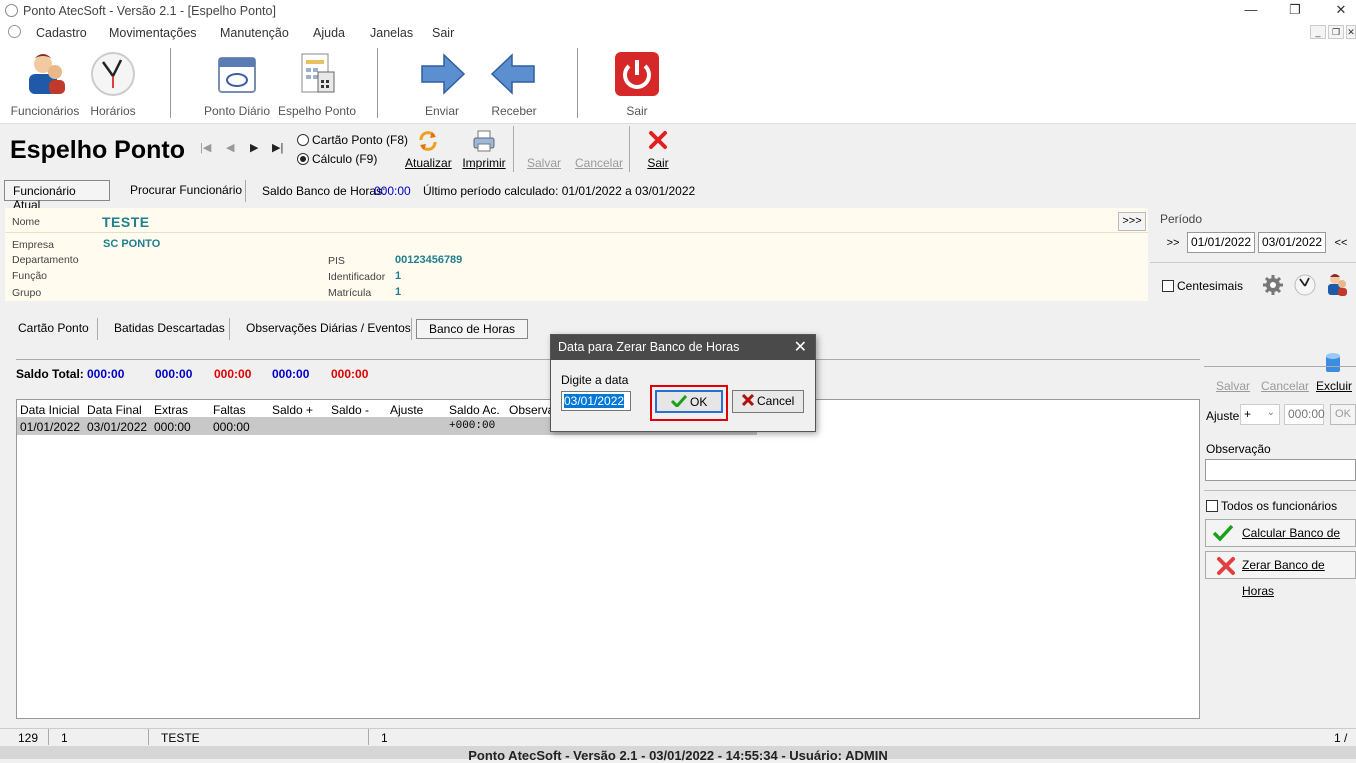 The height and width of the screenshot is (763, 1356). I want to click on ajuste-time-field: 000:00, so click(1304, 414).